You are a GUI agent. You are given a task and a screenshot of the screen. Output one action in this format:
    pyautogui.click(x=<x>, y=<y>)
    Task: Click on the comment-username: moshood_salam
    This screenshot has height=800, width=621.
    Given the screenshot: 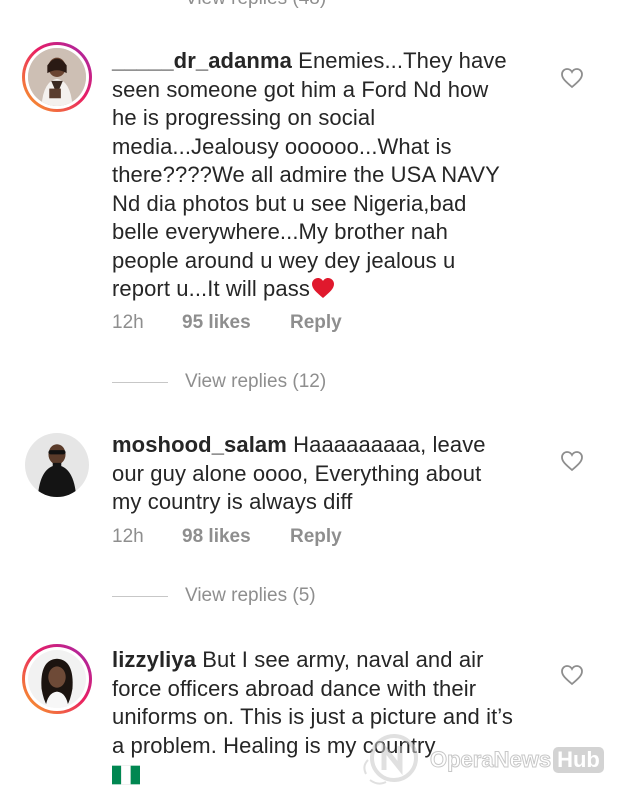 What is the action you would take?
    pyautogui.click(x=199, y=444)
    